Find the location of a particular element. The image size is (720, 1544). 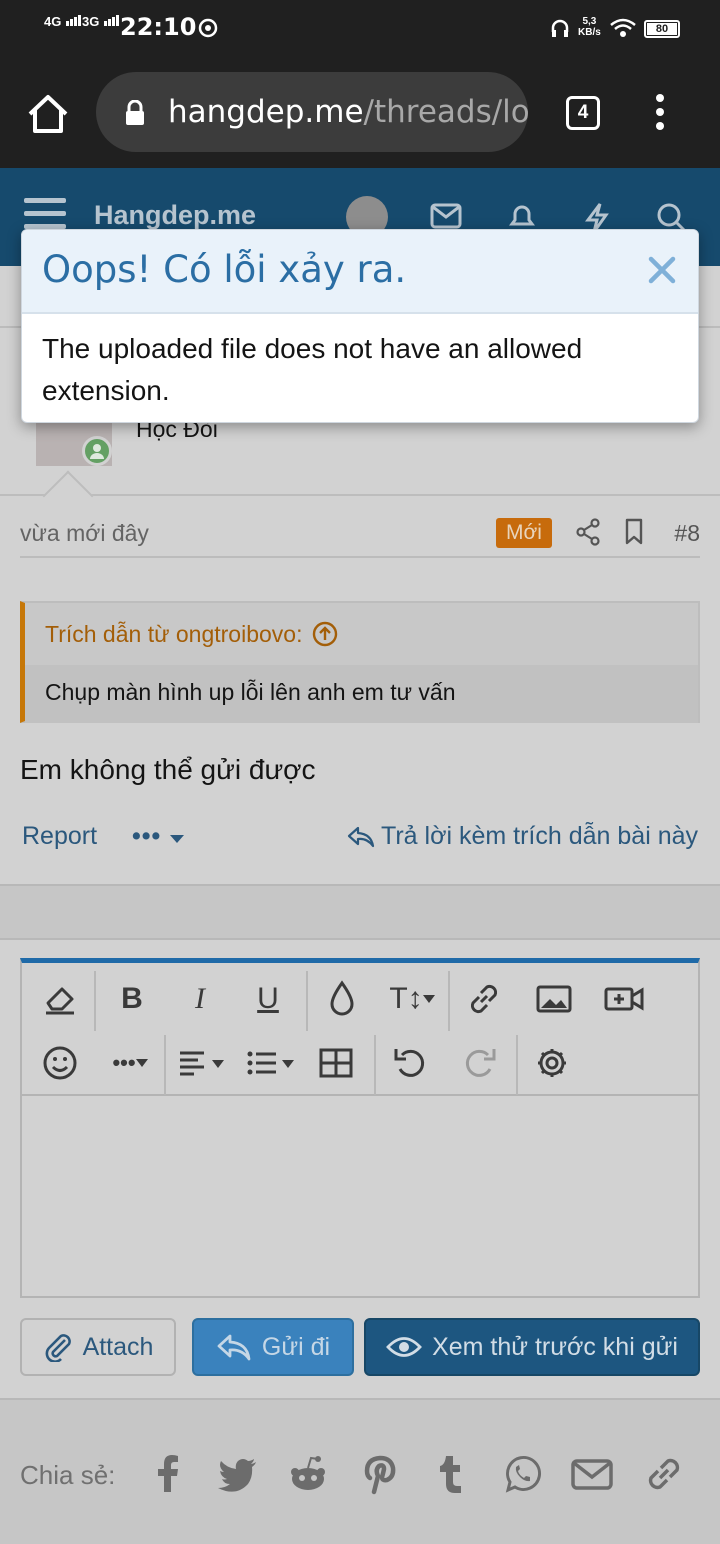

share-label: Chia sẻ: is located at coordinates (68, 1475).